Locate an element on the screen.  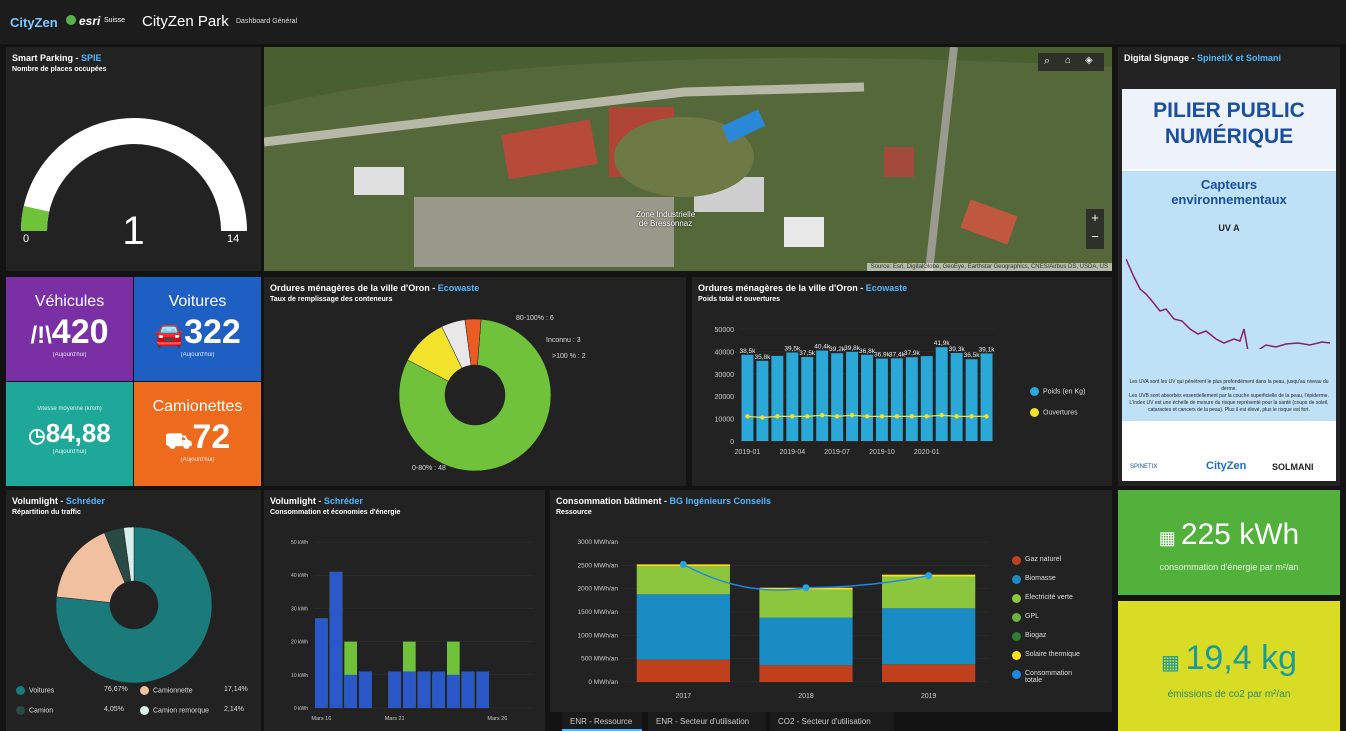
building-icon: ▦ is located at coordinates (1173, 663).